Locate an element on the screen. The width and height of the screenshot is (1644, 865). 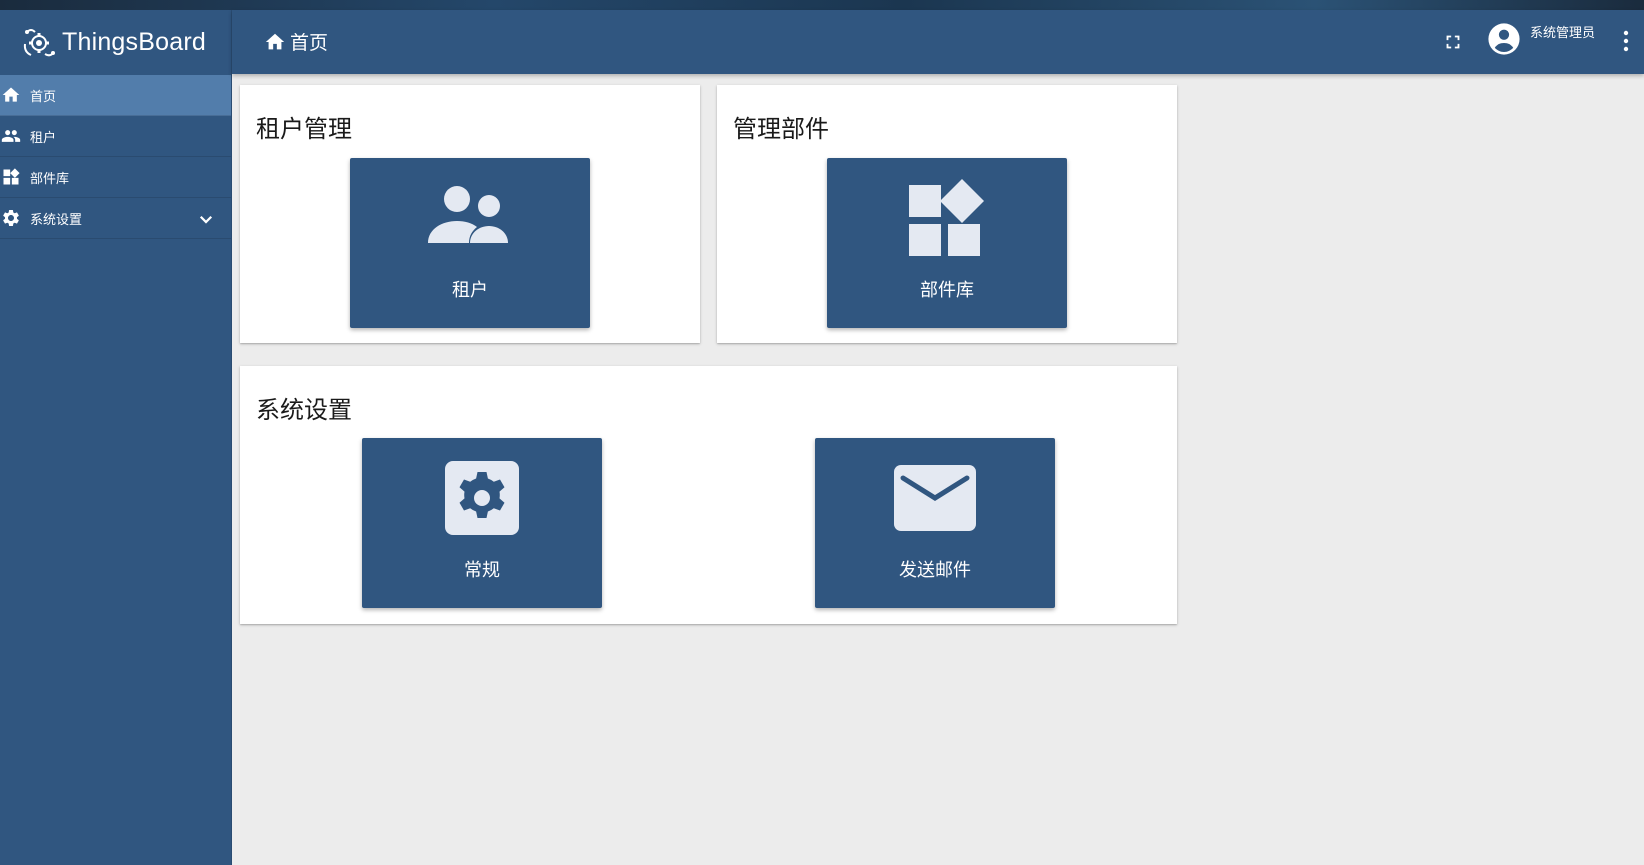
sidebar-item-home: 首页 is located at coordinates (115, 95).